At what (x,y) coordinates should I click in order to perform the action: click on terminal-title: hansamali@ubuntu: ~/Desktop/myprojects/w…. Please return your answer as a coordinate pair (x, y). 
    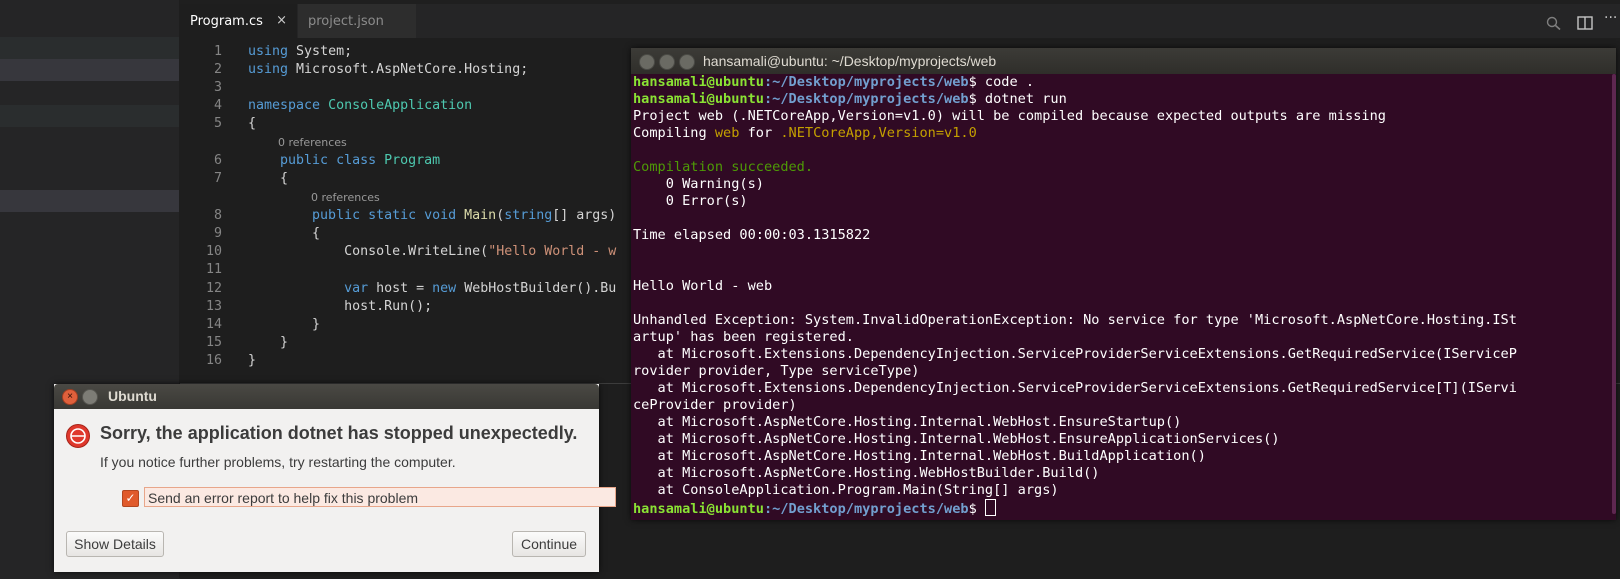
    Looking at the image, I should click on (850, 61).